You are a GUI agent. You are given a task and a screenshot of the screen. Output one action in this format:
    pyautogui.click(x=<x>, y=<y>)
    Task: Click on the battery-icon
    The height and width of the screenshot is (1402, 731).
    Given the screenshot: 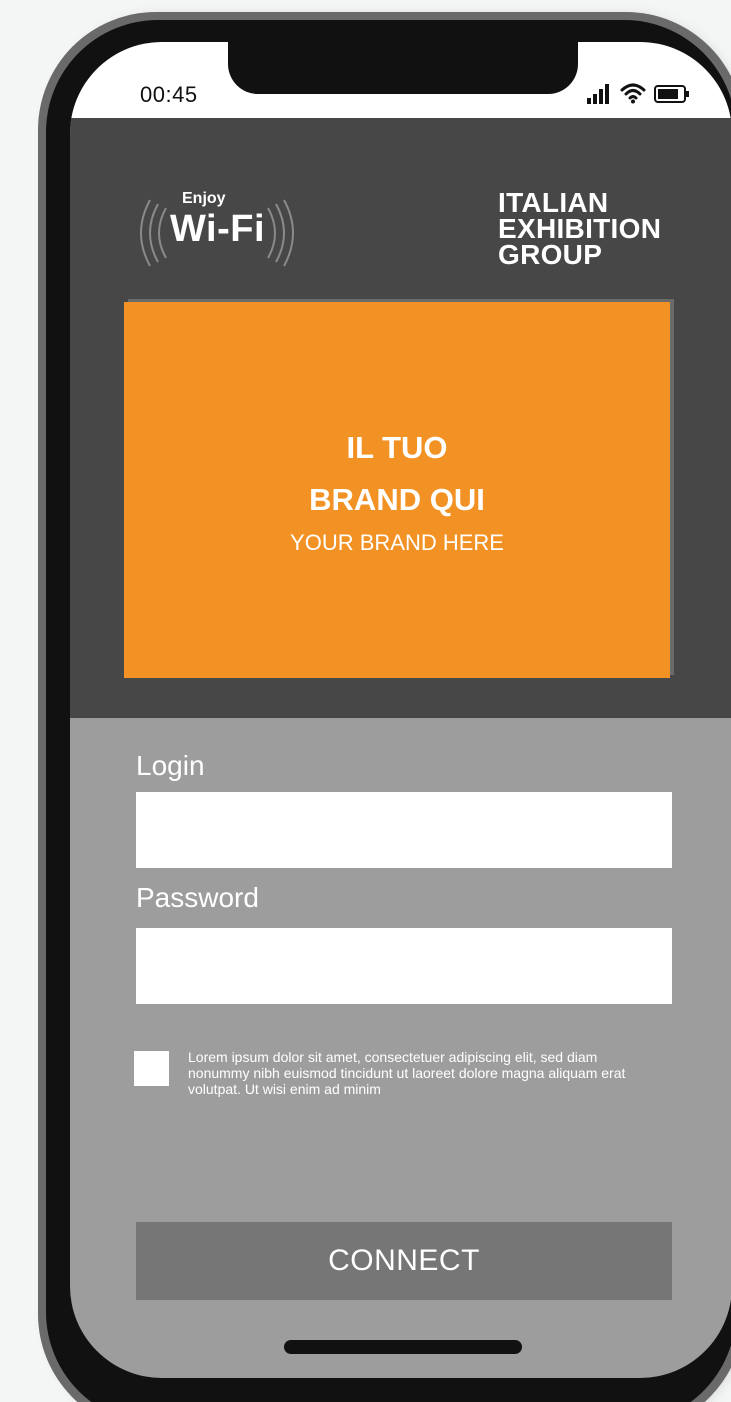 What is the action you would take?
    pyautogui.click(x=671, y=94)
    